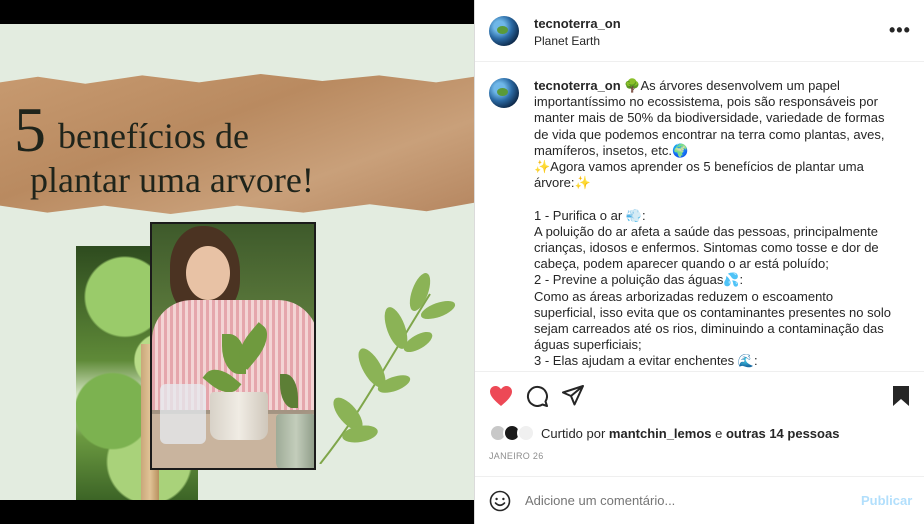 The image size is (924, 524). Describe the element at coordinates (500, 501) in the screenshot. I see `smiley-icon` at that location.